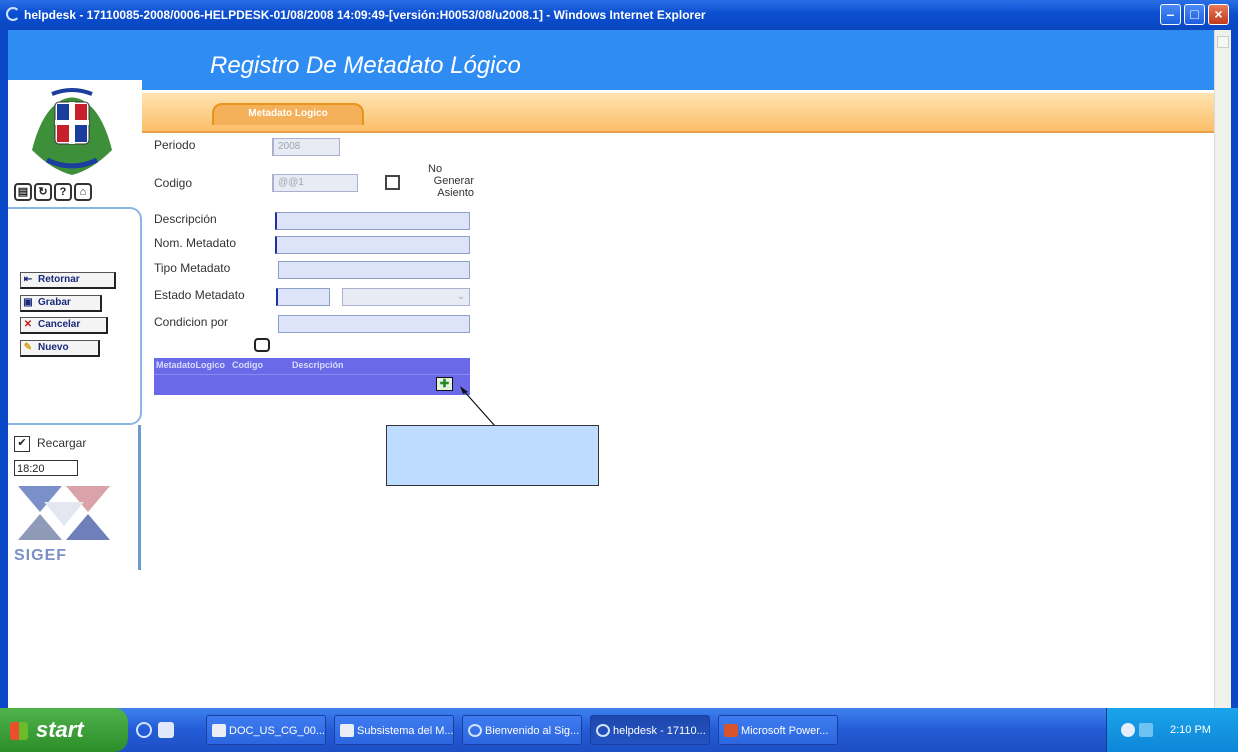  I want to click on help-icon: ?, so click(63, 192).